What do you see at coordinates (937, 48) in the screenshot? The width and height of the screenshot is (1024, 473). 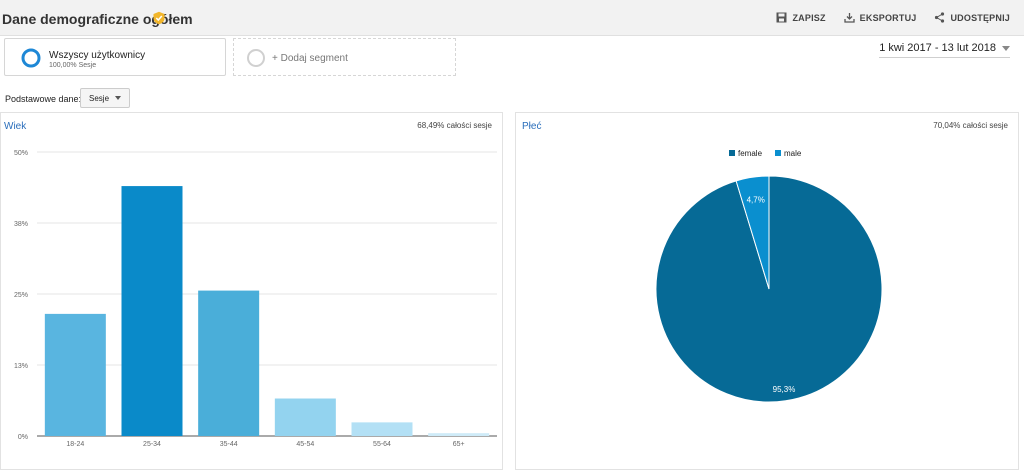 I see `date-range-label: 1 kwi 2017 - 13 lut 2018` at bounding box center [937, 48].